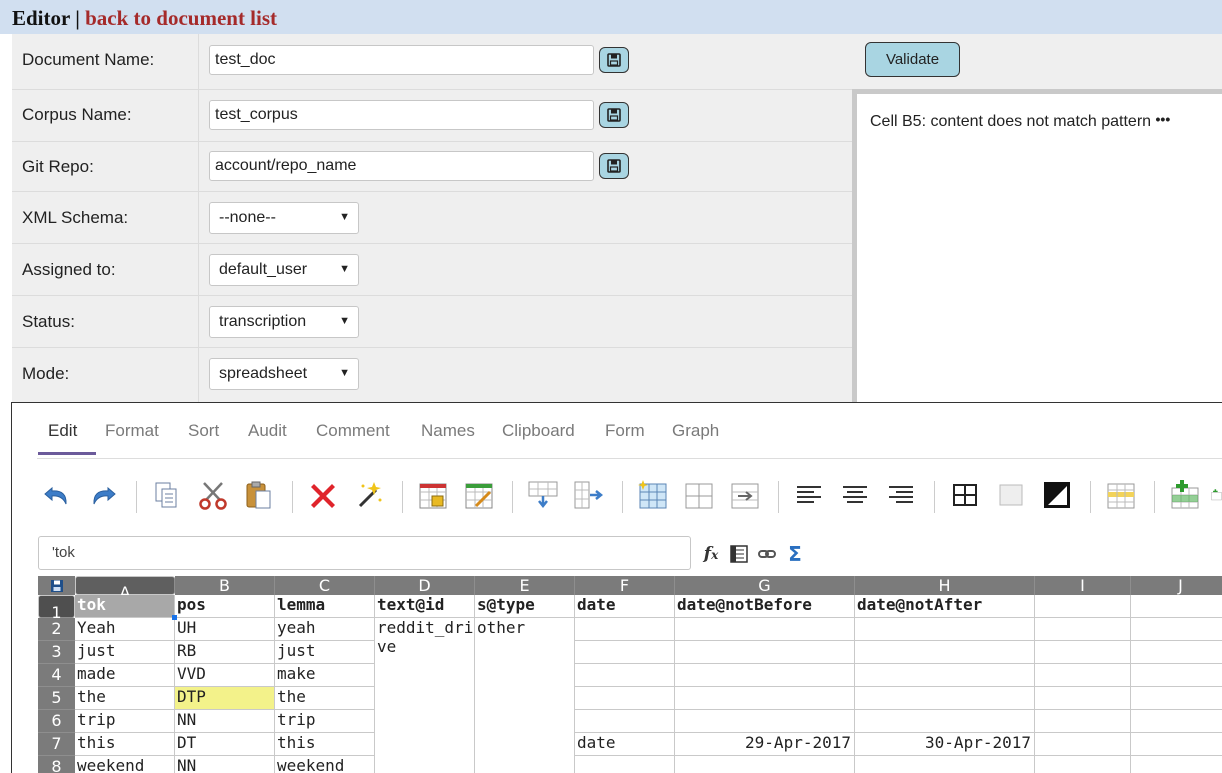  What do you see at coordinates (1163, 119) in the screenshot?
I see `ellipsis-icon: •••` at bounding box center [1163, 119].